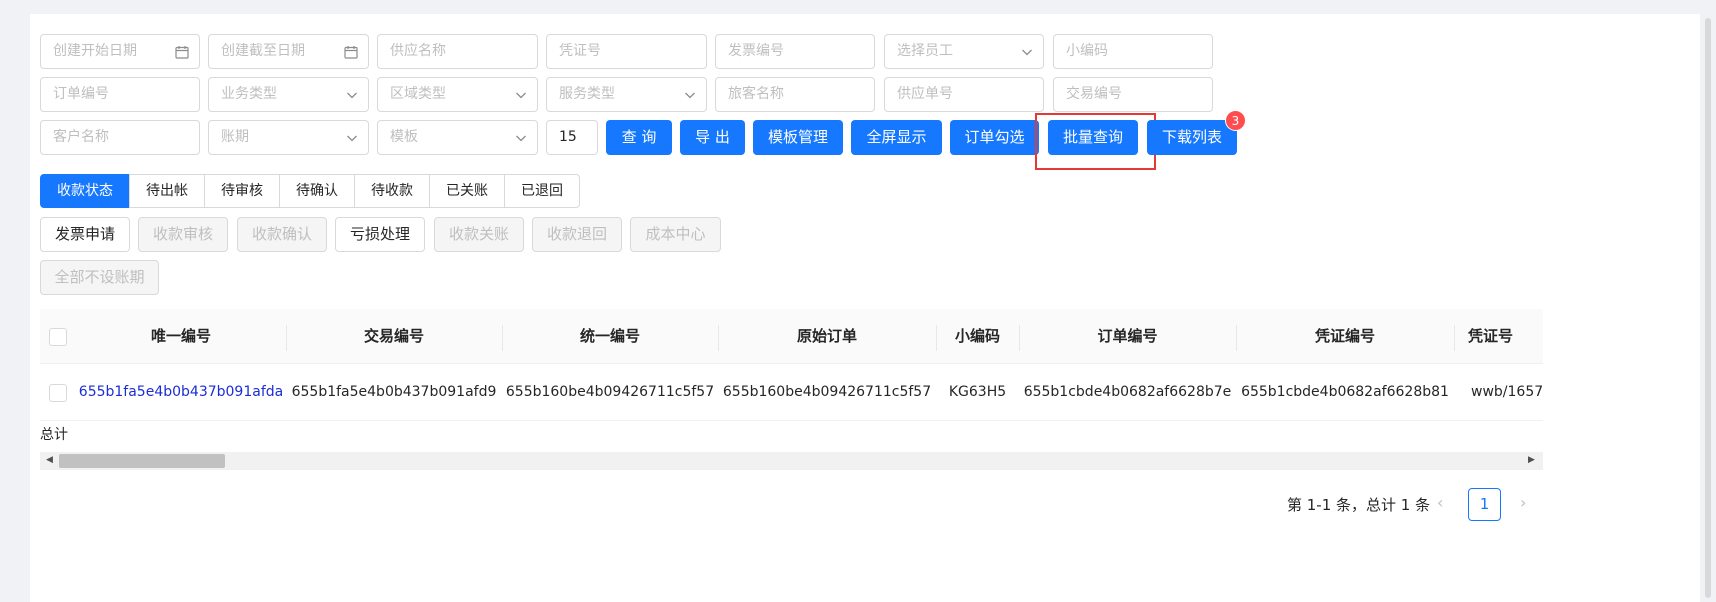 The height and width of the screenshot is (602, 1716). I want to click on query-button: 查 询, so click(639, 137).